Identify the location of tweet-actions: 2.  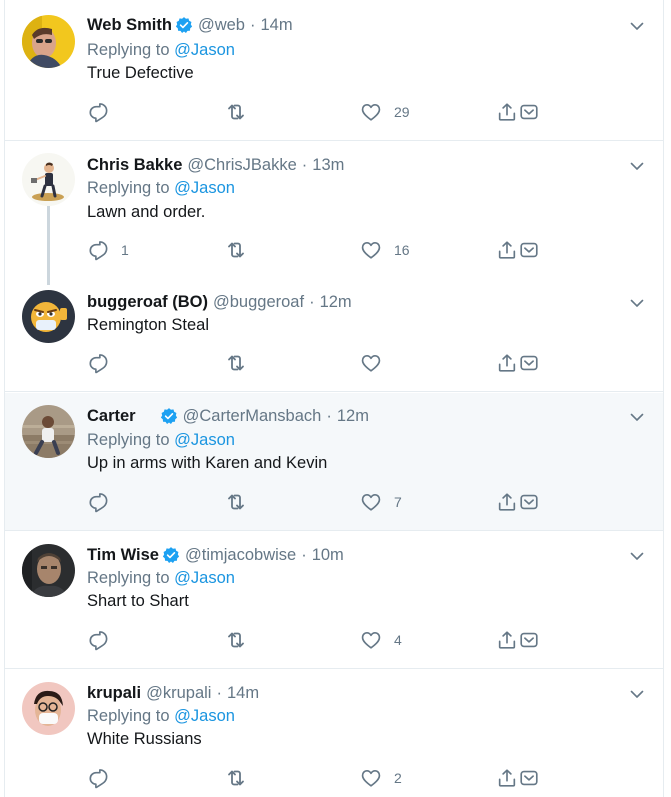
(322, 778).